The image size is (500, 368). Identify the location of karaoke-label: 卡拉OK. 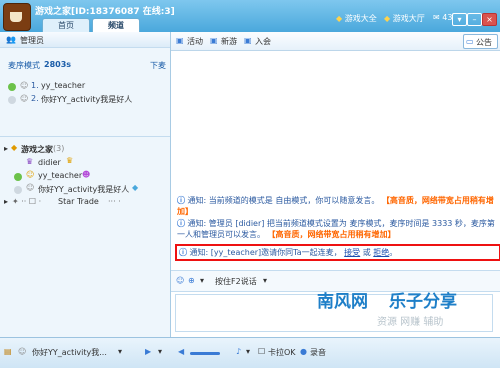
(282, 352).